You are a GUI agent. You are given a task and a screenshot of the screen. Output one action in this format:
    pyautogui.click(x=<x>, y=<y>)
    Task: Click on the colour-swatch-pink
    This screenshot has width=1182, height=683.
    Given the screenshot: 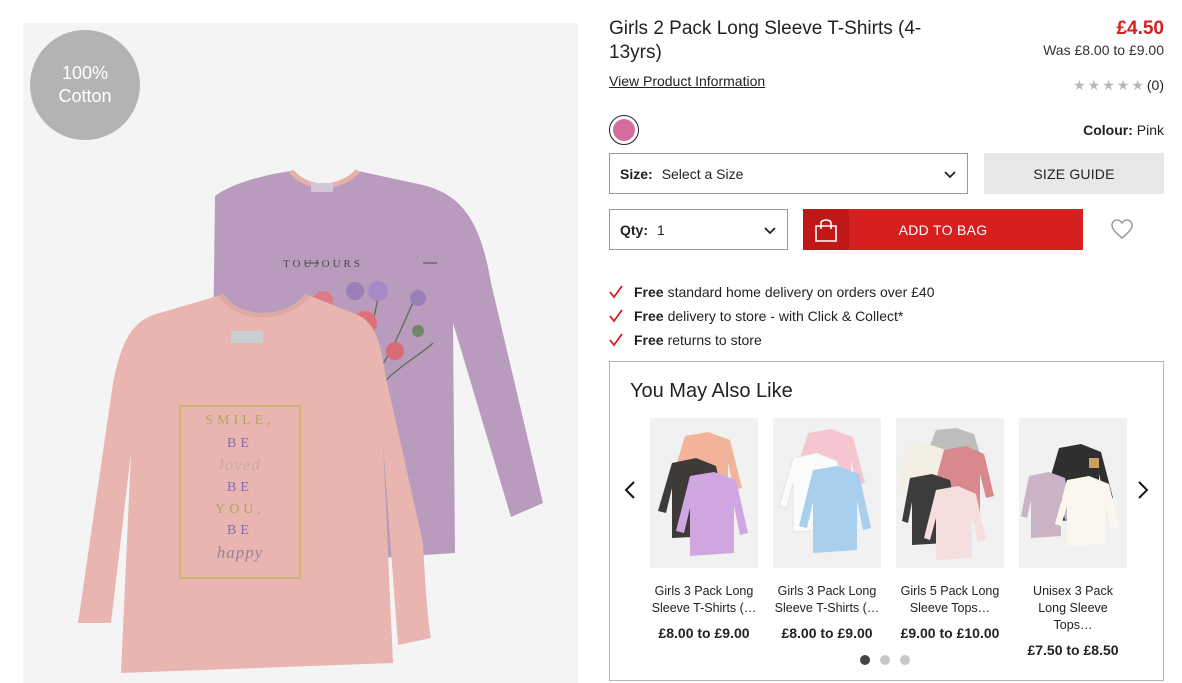 What is the action you would take?
    pyautogui.click(x=624, y=130)
    